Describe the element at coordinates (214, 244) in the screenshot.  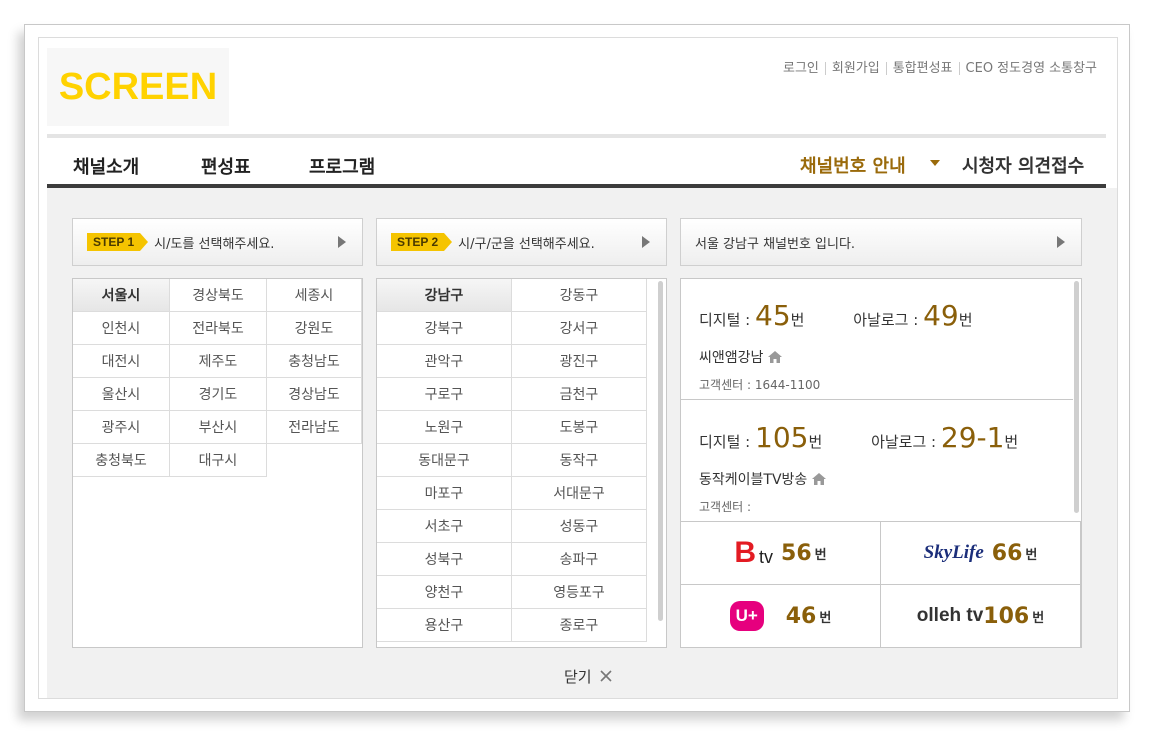
I see `step1-text: 시/도를 선택해주세요.` at that location.